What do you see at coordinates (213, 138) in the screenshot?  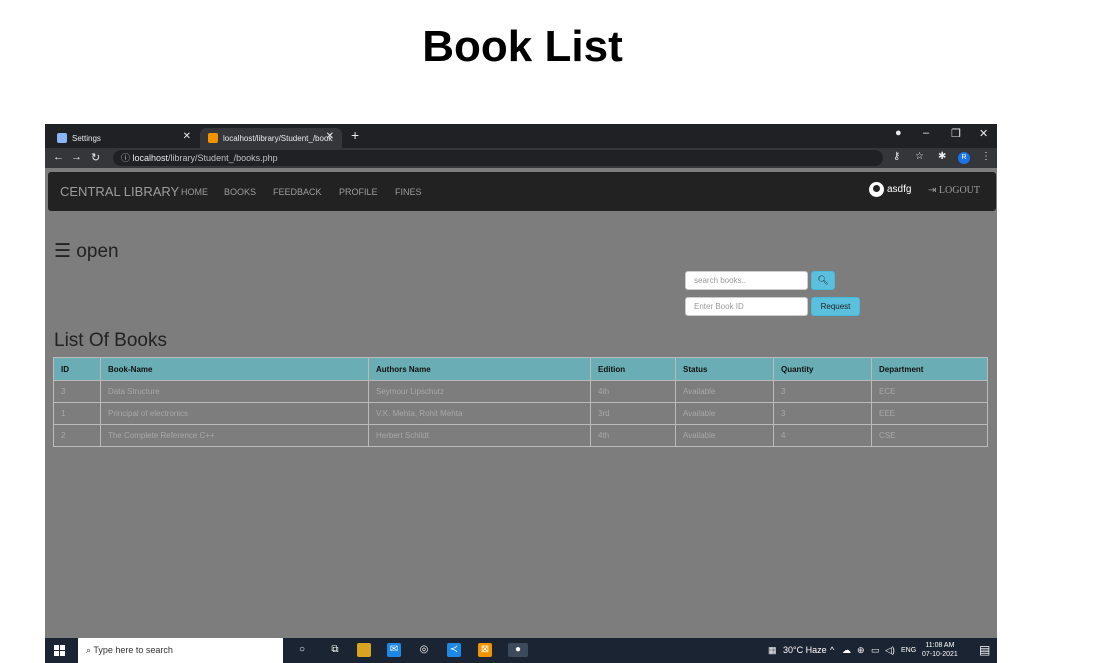 I see `xampp-icon` at bounding box center [213, 138].